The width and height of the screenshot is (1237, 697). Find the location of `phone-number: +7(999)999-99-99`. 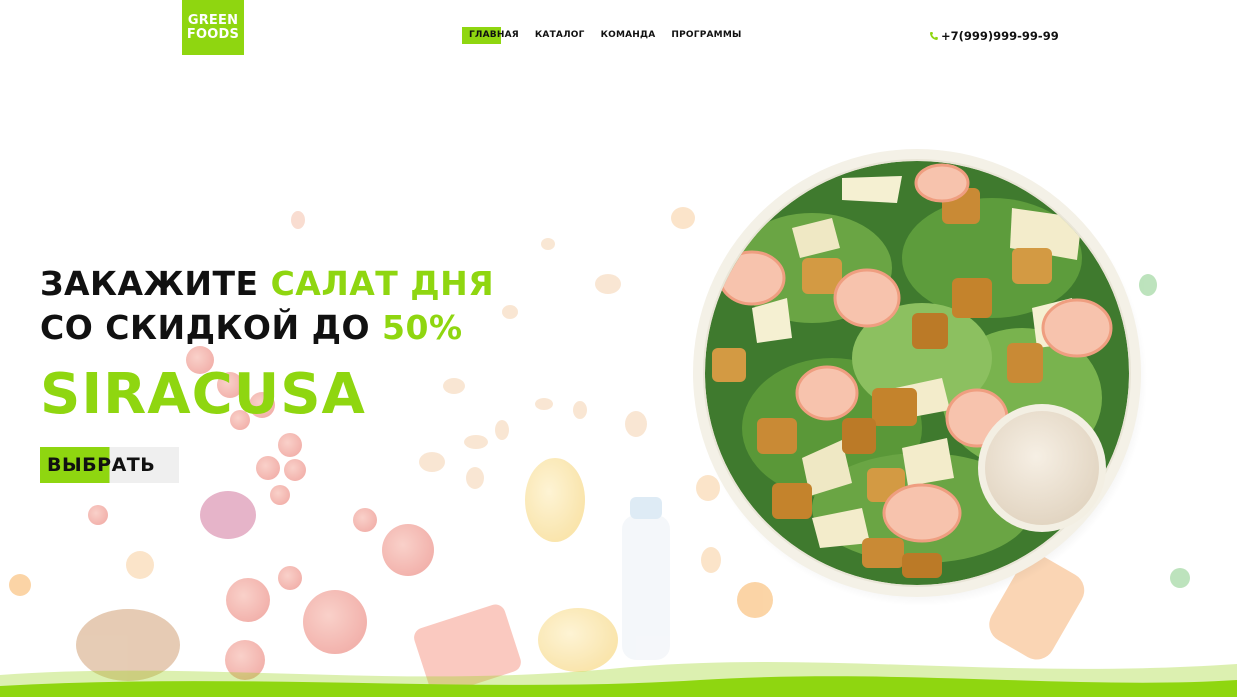

phone-number: +7(999)999-99-99 is located at coordinates (1000, 36).